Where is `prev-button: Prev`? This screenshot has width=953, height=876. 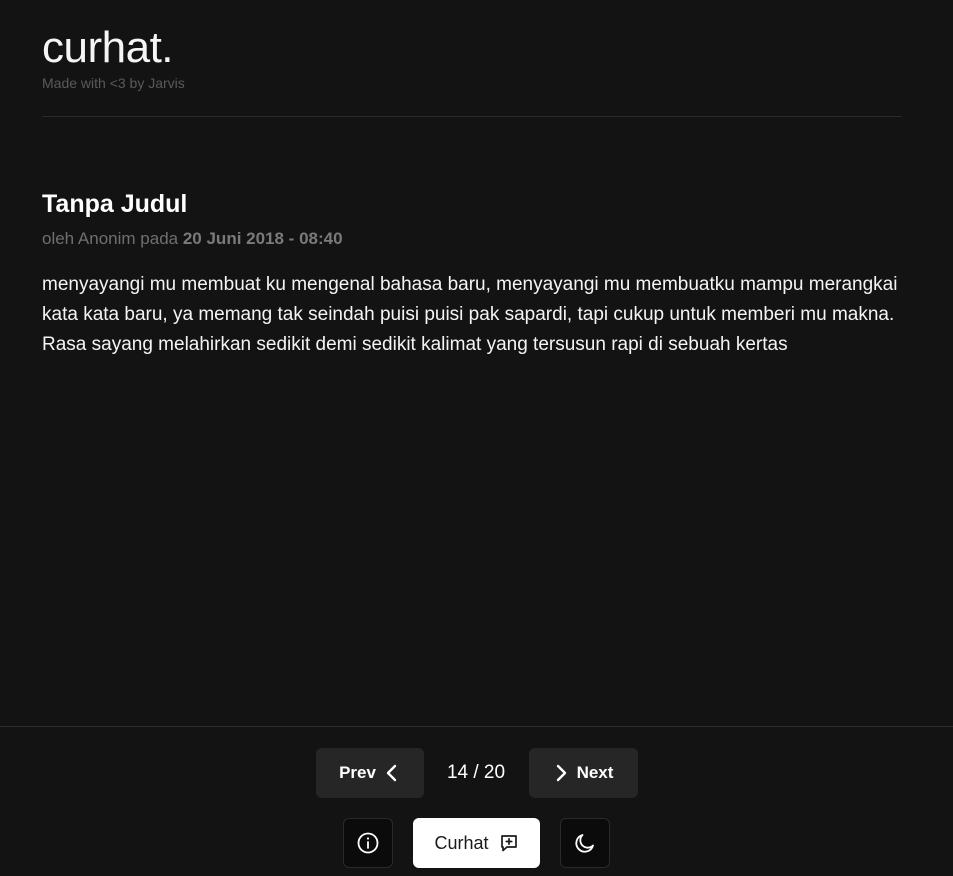 prev-button: Prev is located at coordinates (369, 773).